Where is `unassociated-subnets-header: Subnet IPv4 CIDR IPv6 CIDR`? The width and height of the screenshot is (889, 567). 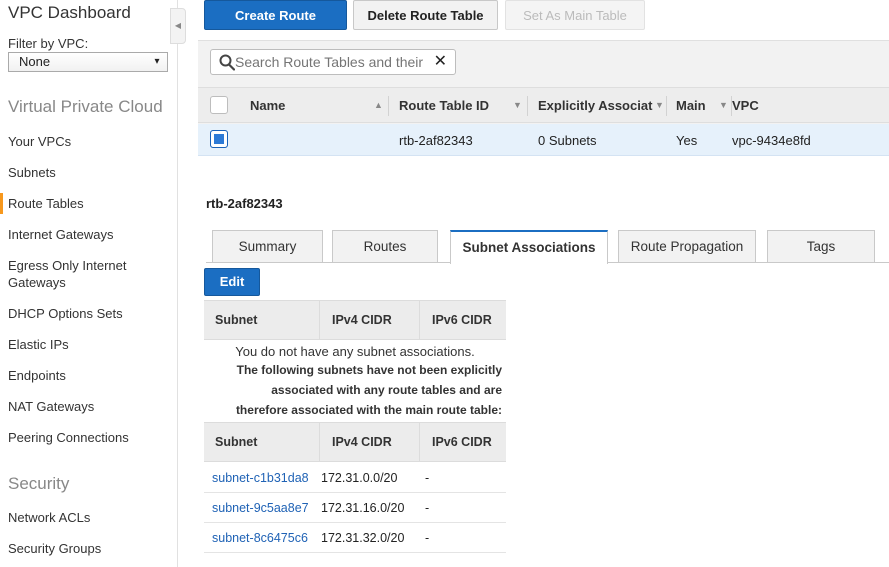
unassociated-subnets-header: Subnet IPv4 CIDR IPv6 CIDR is located at coordinates (355, 442).